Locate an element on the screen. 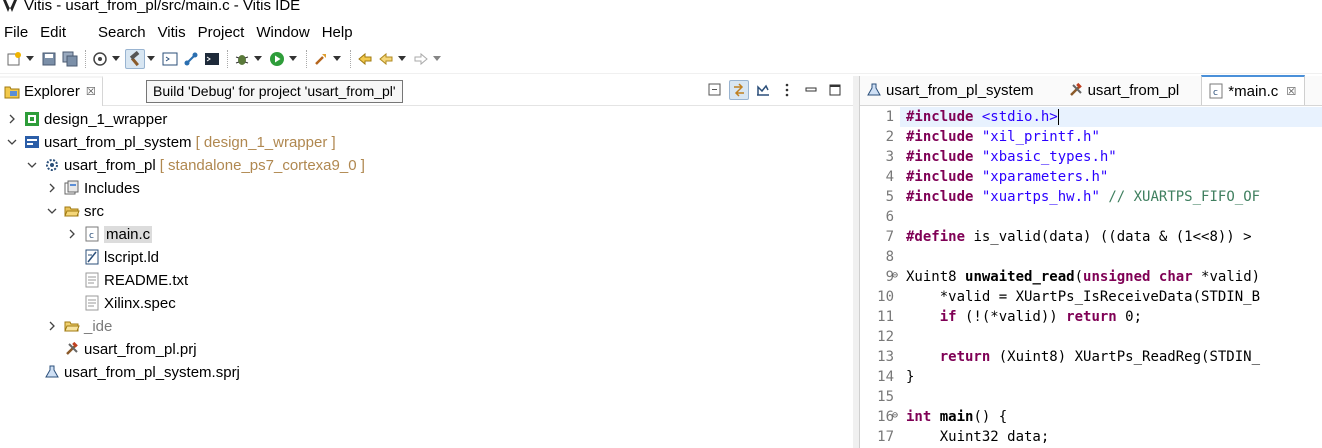 The image size is (1322, 448). editor-tab: usart_from_pl is located at coordinates (1115, 90).